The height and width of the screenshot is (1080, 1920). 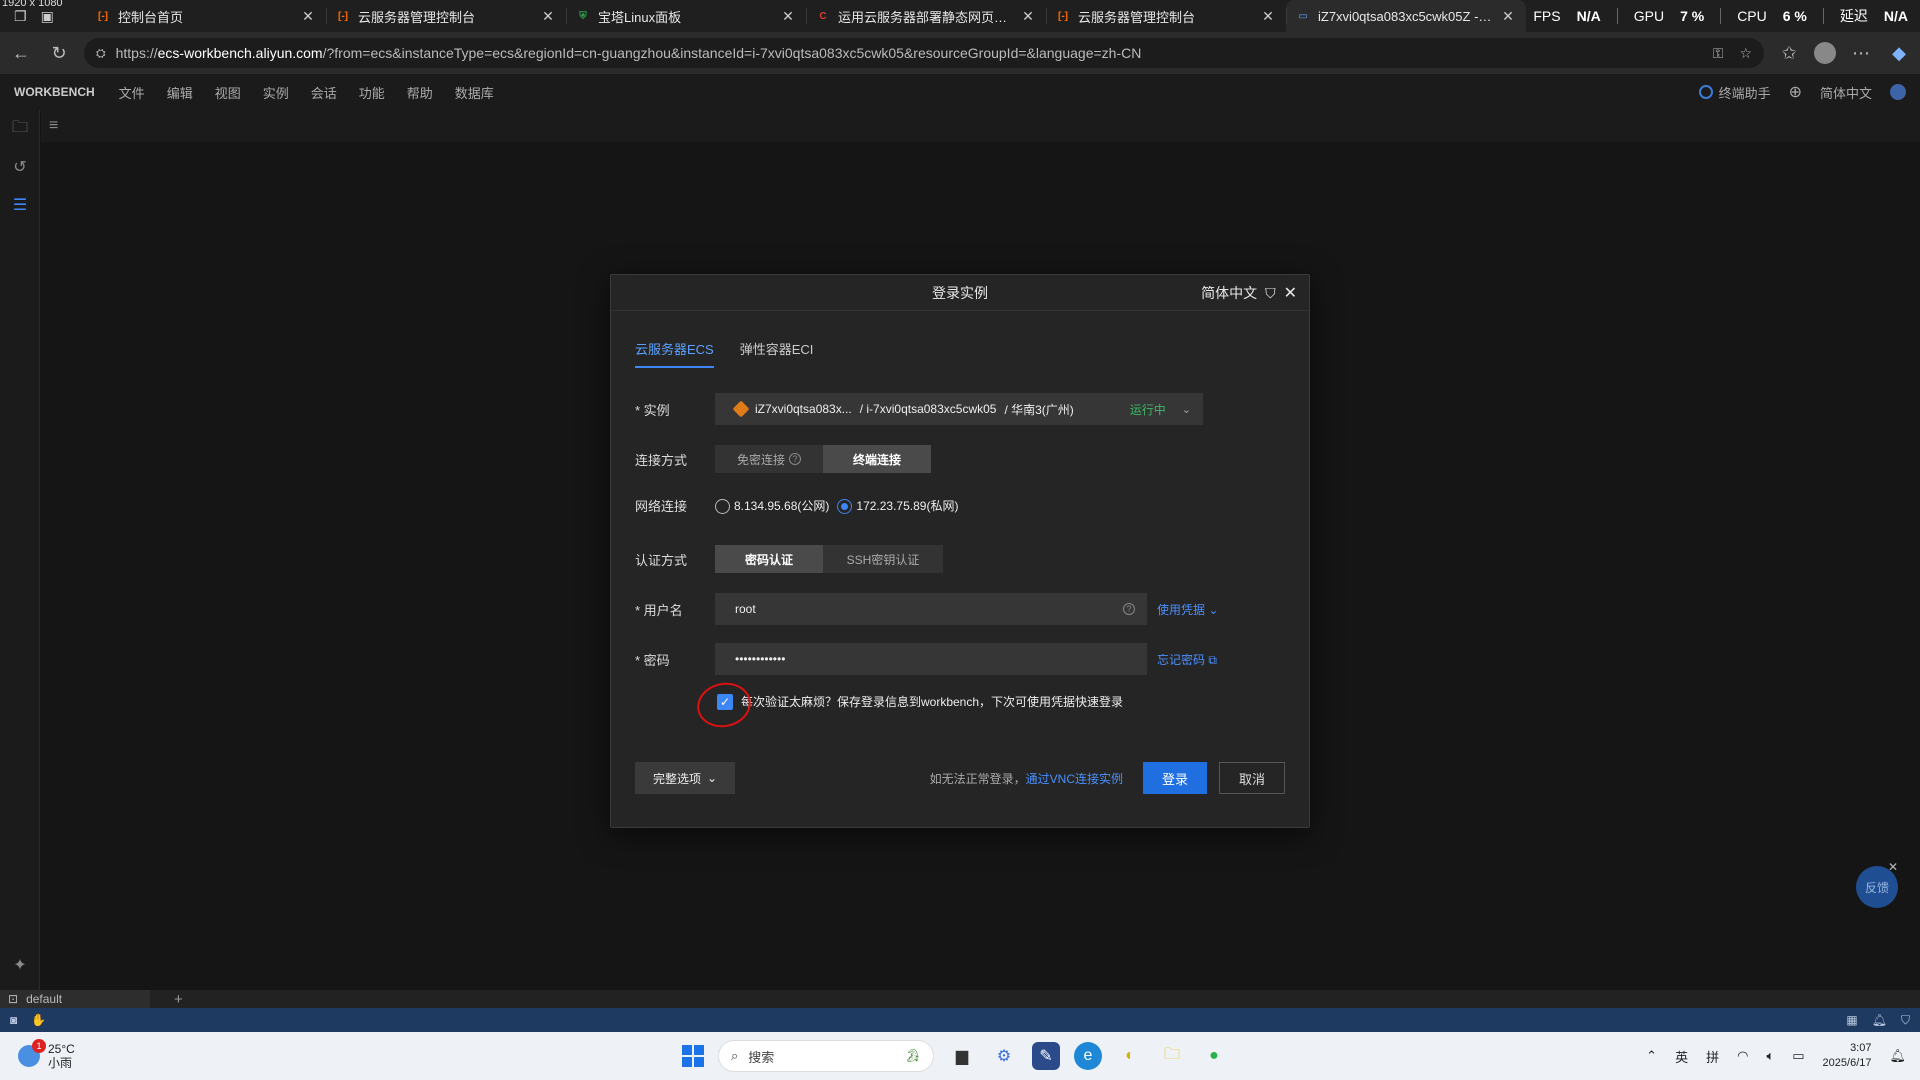 I want to click on server-list-icon: ☰, so click(x=20, y=205).